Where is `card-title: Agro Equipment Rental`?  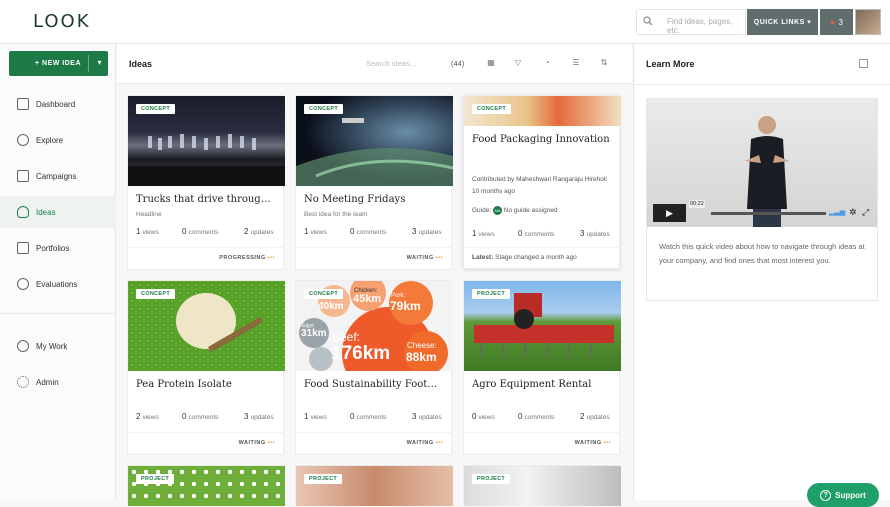 card-title: Agro Equipment Rental is located at coordinates (544, 384).